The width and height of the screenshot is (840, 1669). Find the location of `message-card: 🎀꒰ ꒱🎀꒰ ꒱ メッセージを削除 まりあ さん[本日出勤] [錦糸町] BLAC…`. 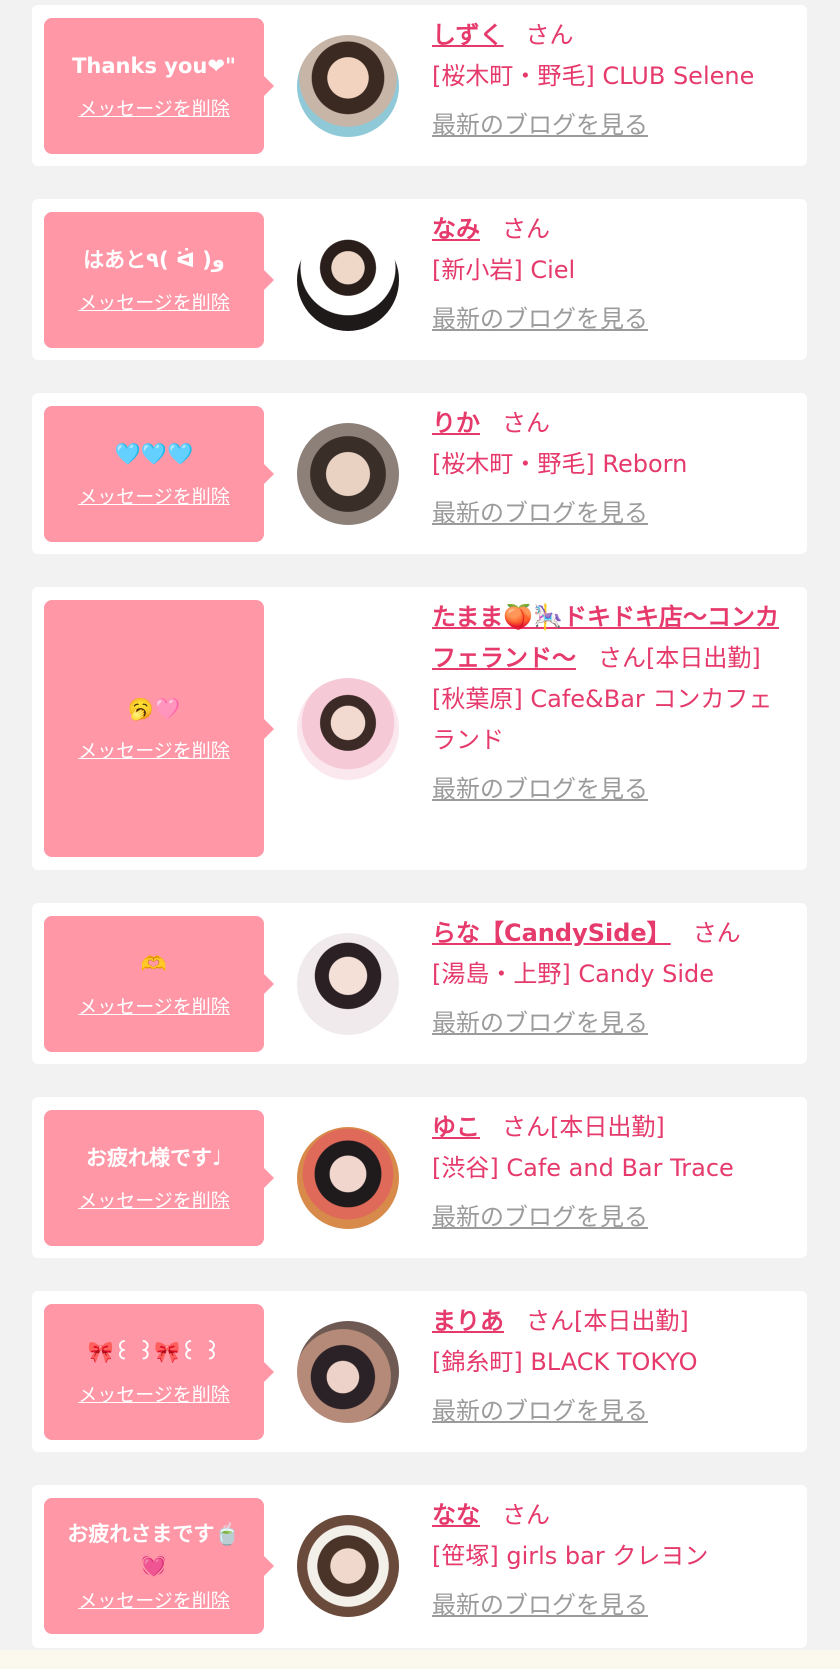

message-card: 🎀꒰ ꒱🎀꒰ ꒱ メッセージを削除 まりあ さん[本日出勤] [錦糸町] BLAC… is located at coordinates (419, 1371).